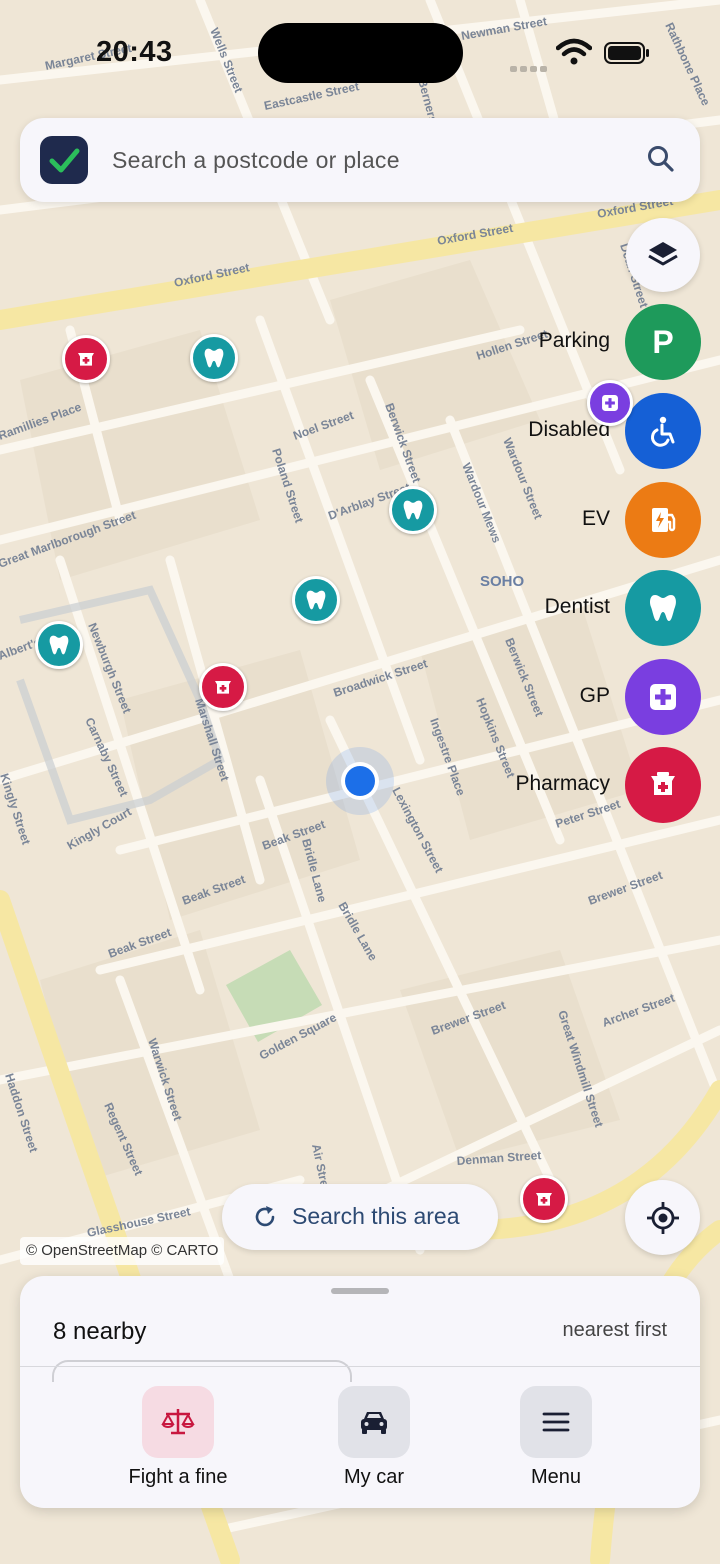 The width and height of the screenshot is (720, 1564). What do you see at coordinates (577, 606) in the screenshot?
I see `category-label-dentist: Dentist` at bounding box center [577, 606].